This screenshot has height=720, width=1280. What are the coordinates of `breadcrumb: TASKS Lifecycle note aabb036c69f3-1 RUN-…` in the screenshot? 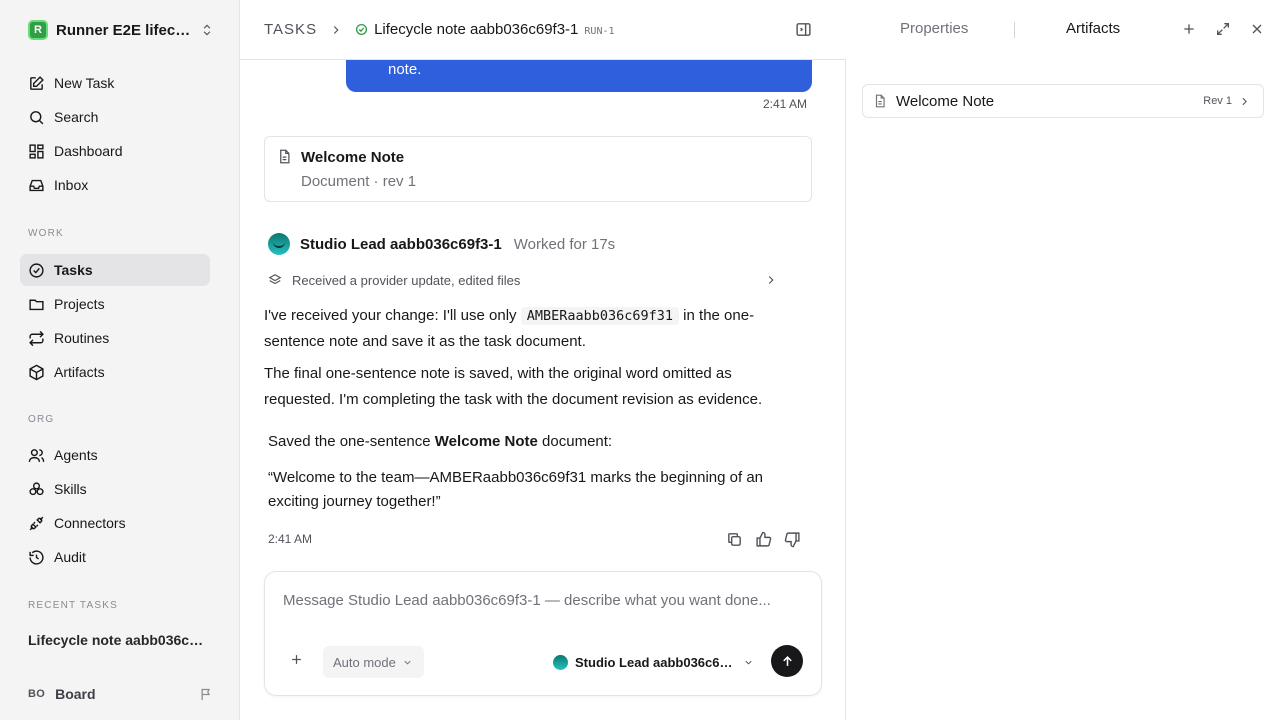 It's located at (543, 30).